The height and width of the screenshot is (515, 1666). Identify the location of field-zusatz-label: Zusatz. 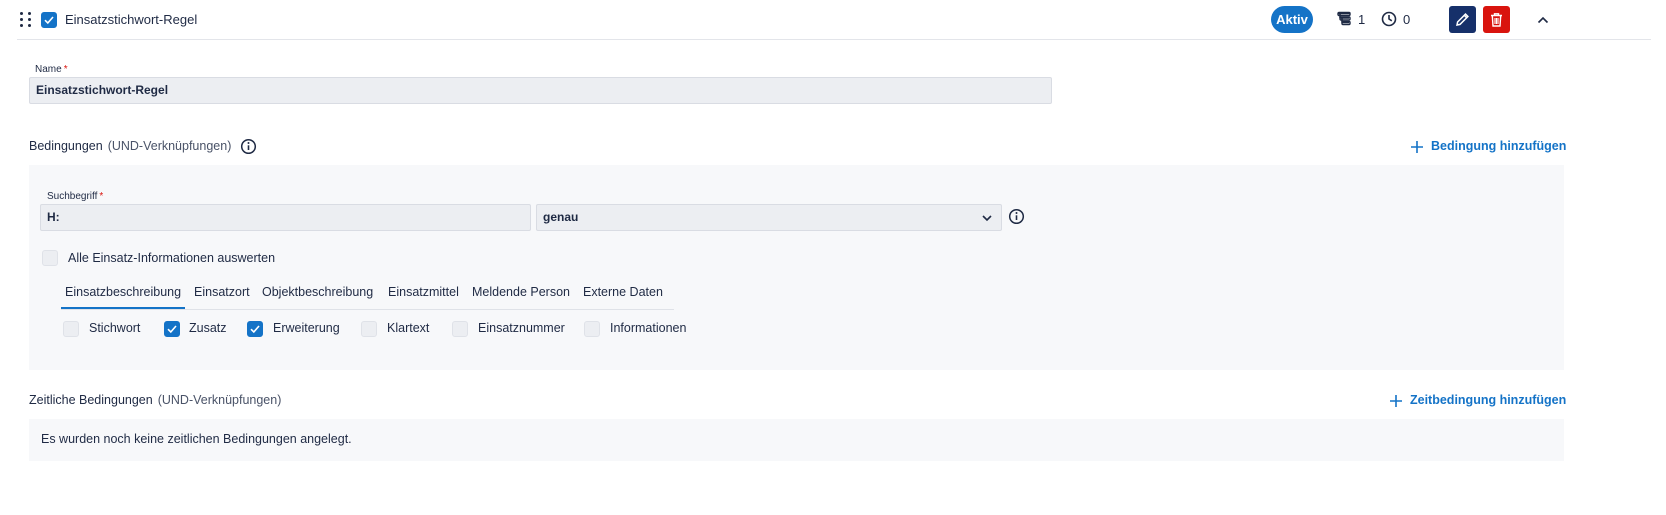
(208, 328).